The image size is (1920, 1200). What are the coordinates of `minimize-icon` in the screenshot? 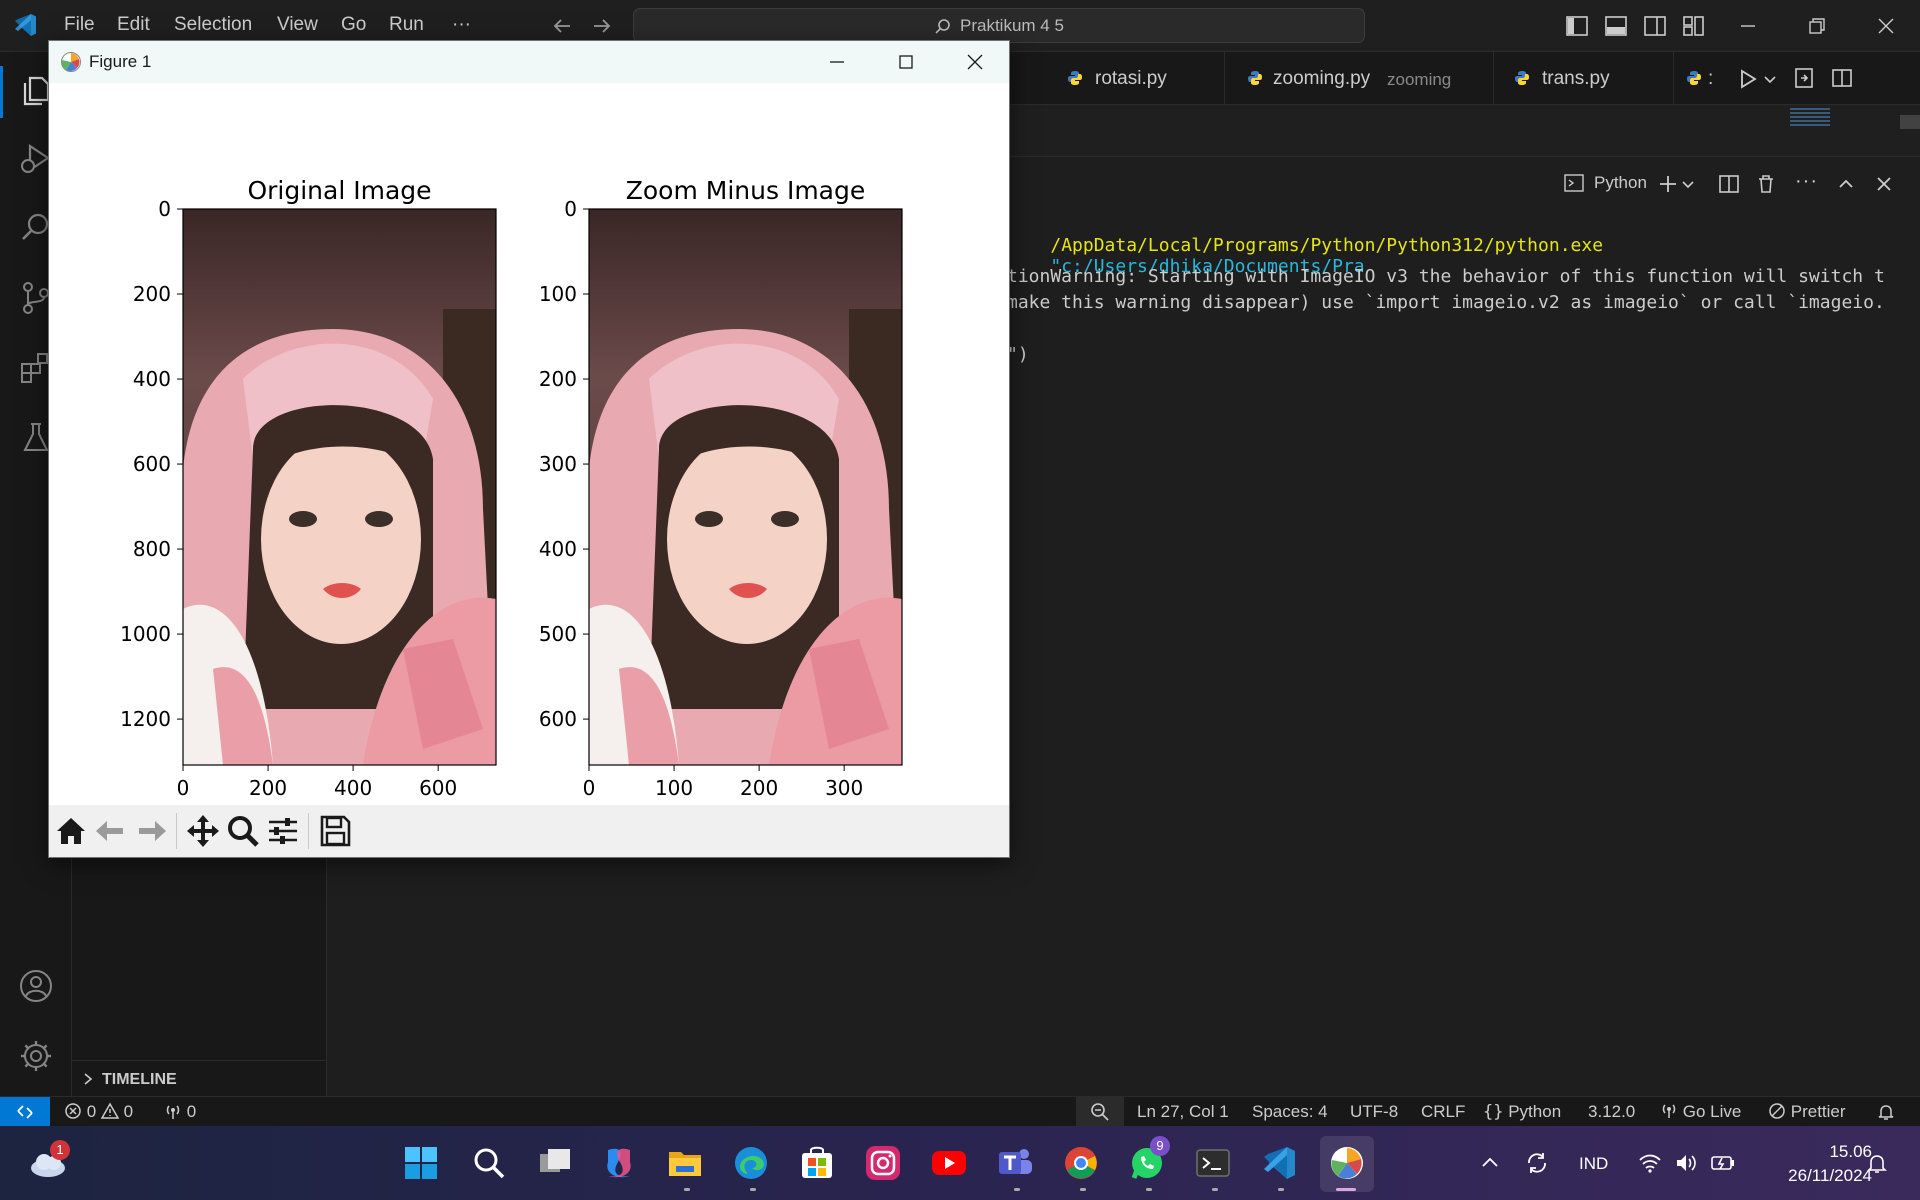 It's located at (1748, 26).